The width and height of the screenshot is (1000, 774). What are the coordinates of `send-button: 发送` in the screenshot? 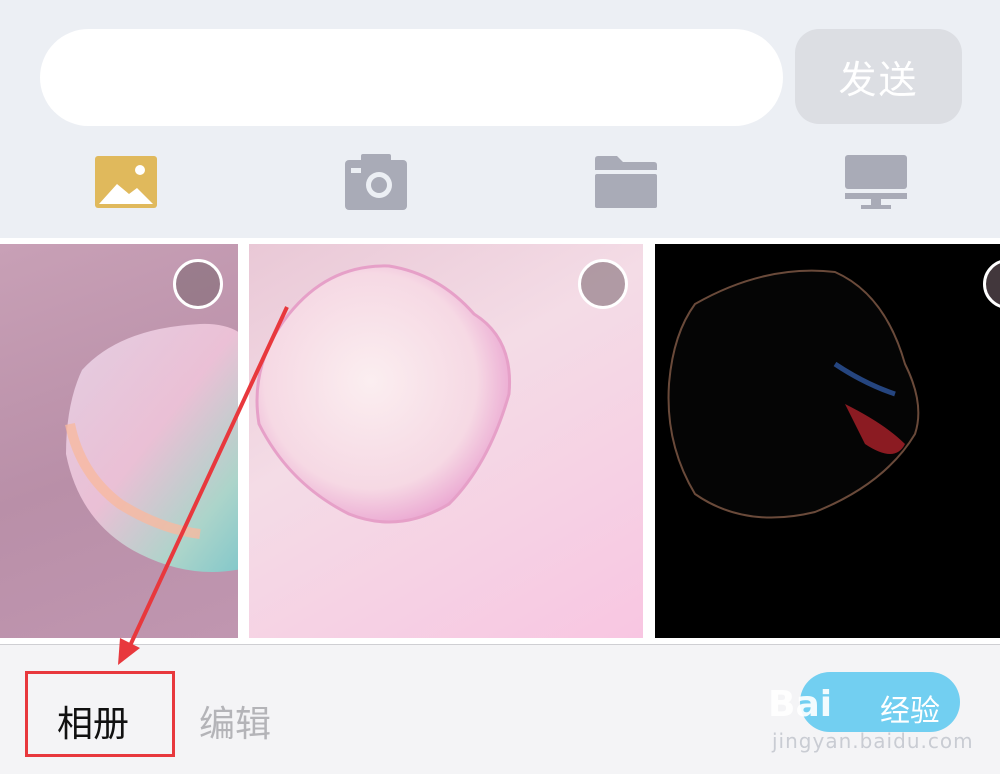 It's located at (878, 76).